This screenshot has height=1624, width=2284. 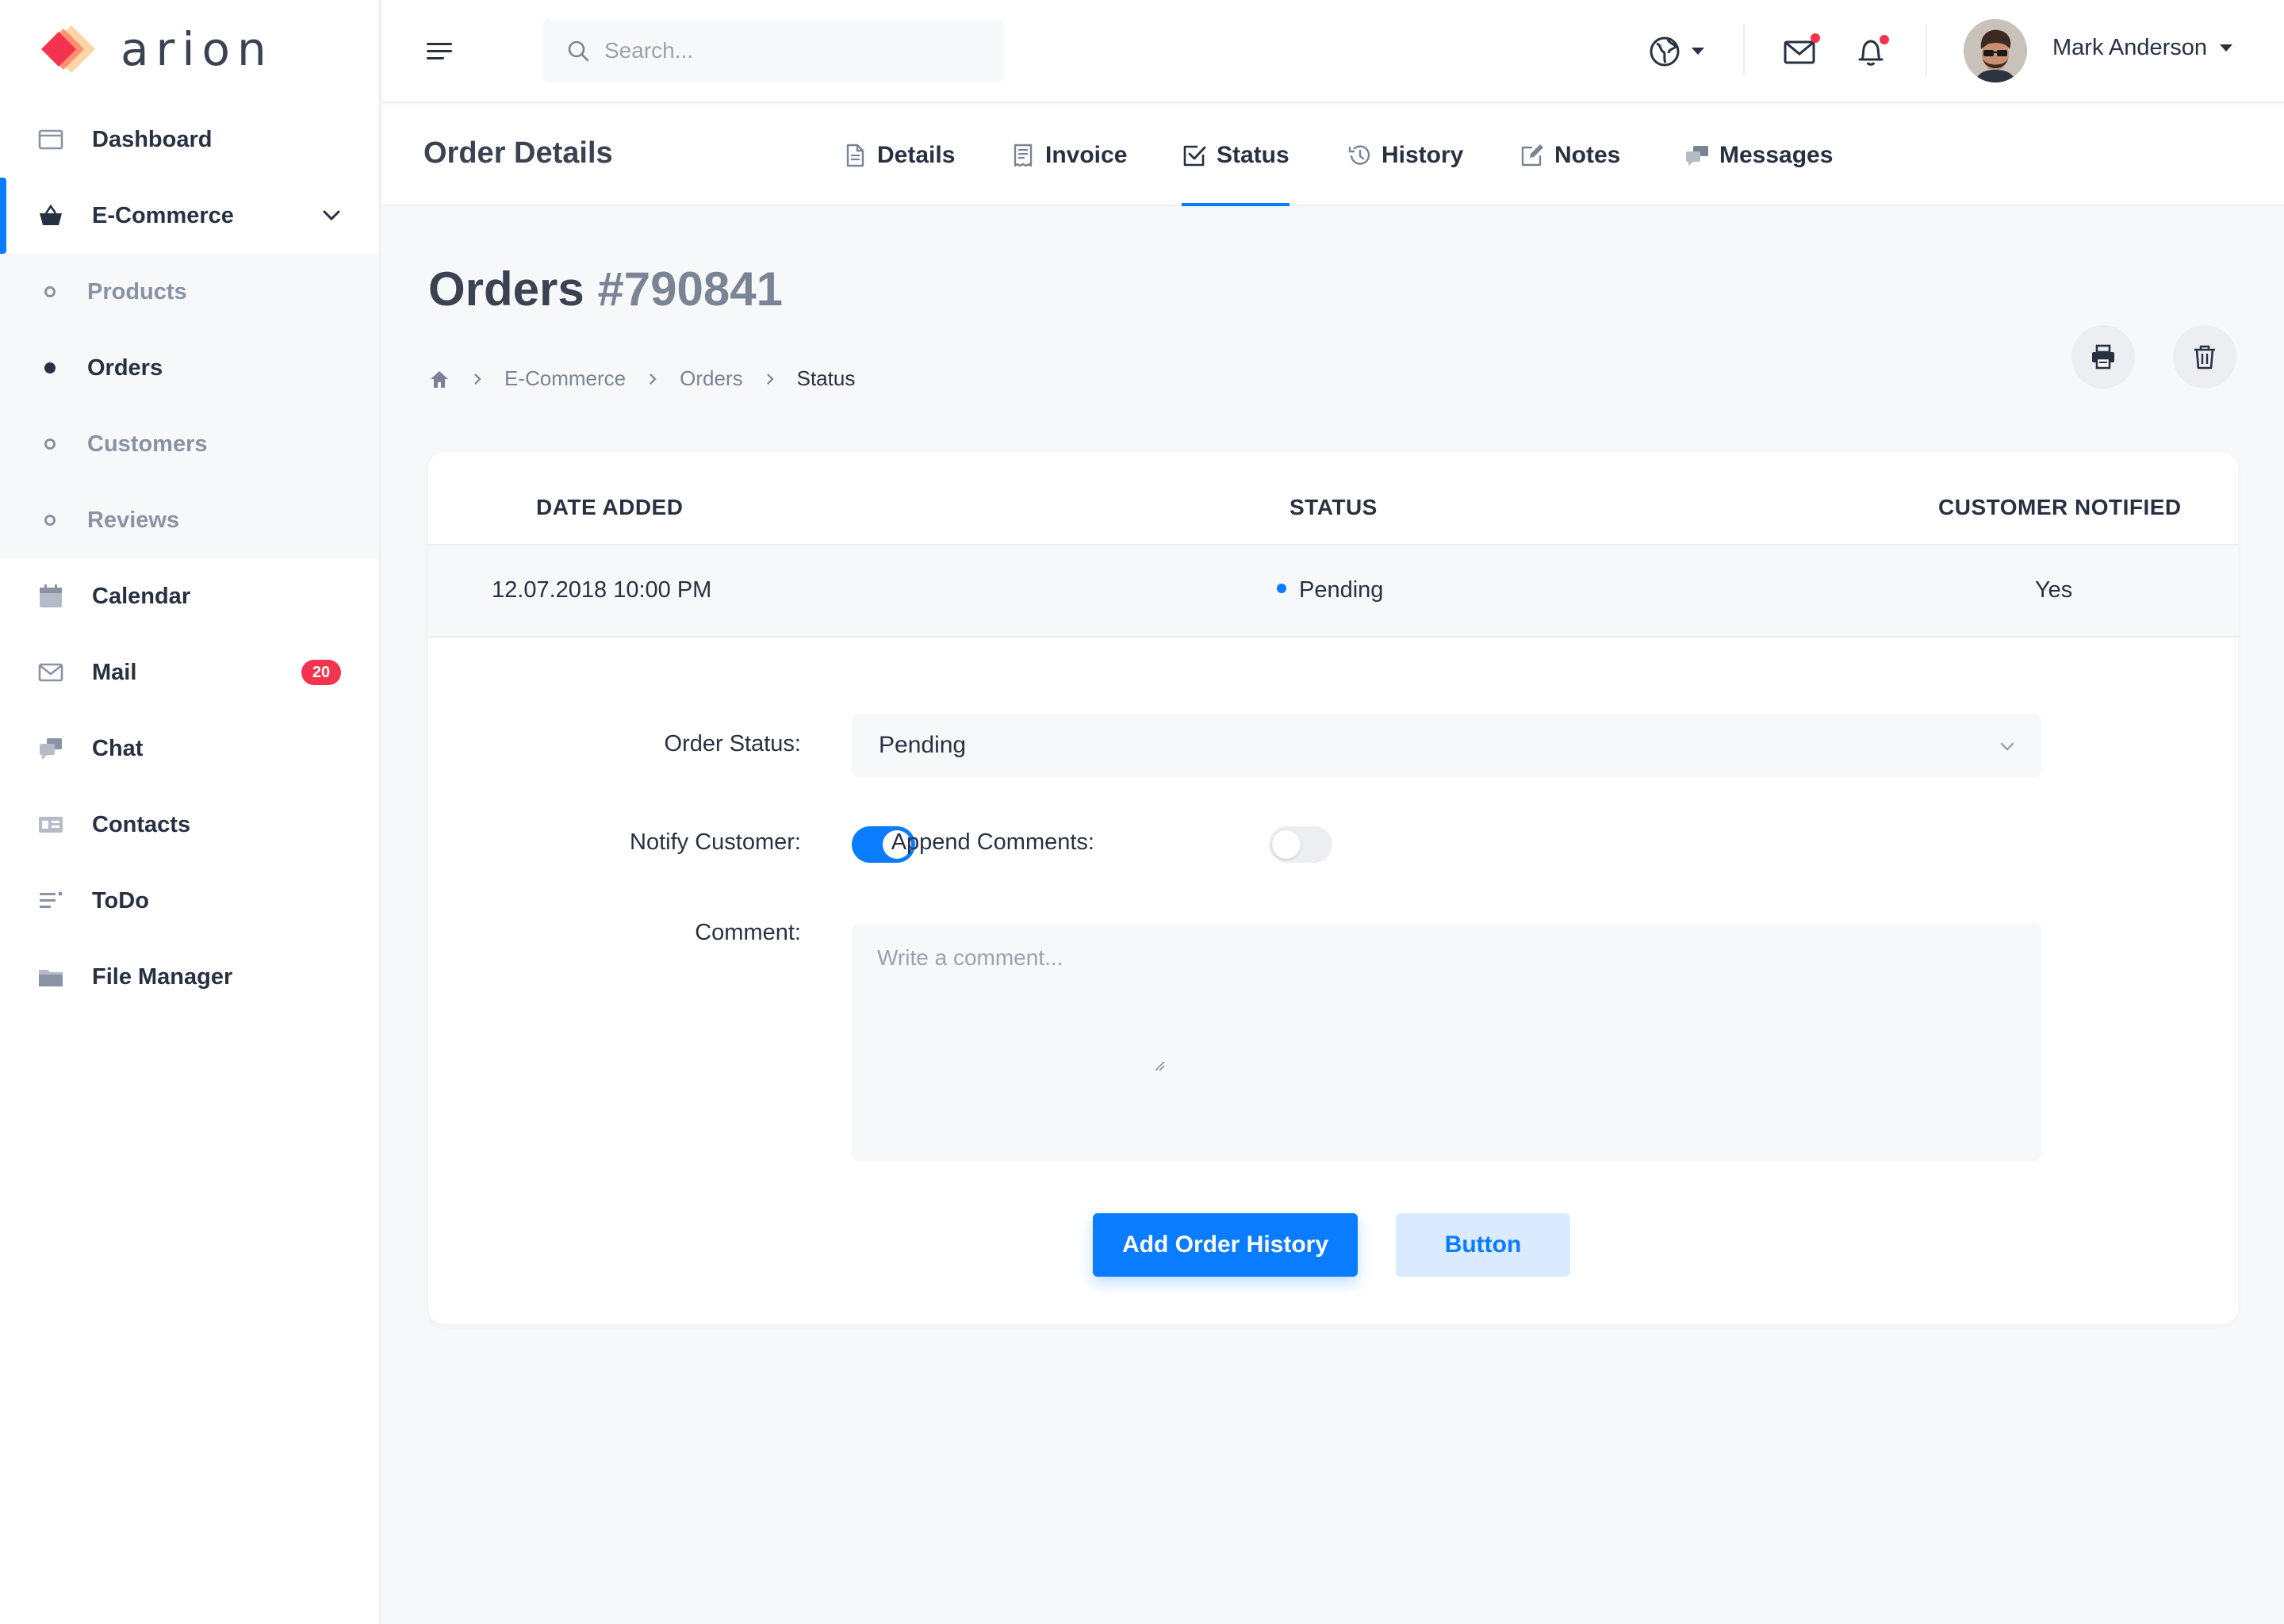 I want to click on search-box, so click(x=773, y=50).